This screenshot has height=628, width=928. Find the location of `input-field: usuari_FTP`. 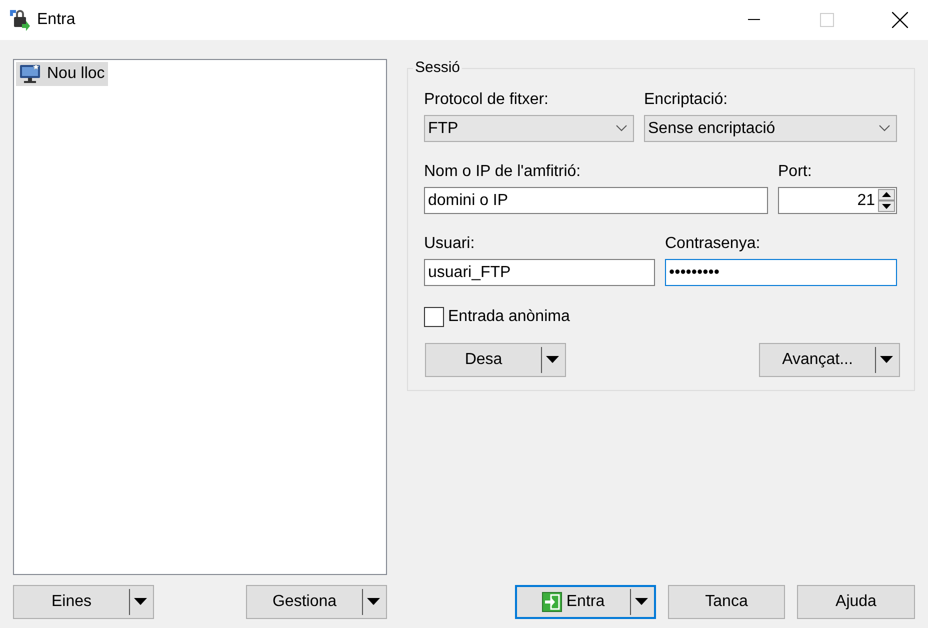

input-field: usuari_FTP is located at coordinates (539, 272).